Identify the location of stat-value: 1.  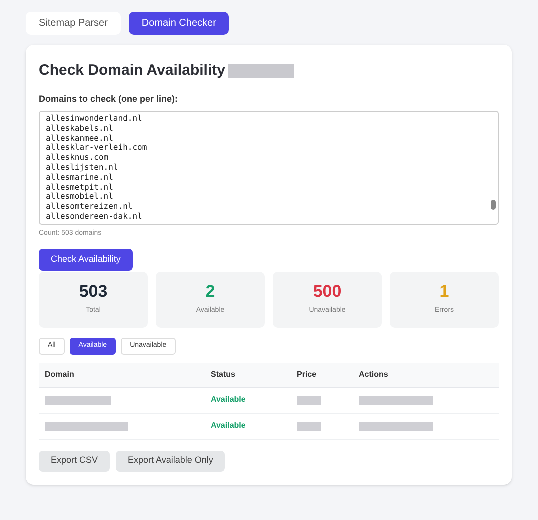
(445, 292).